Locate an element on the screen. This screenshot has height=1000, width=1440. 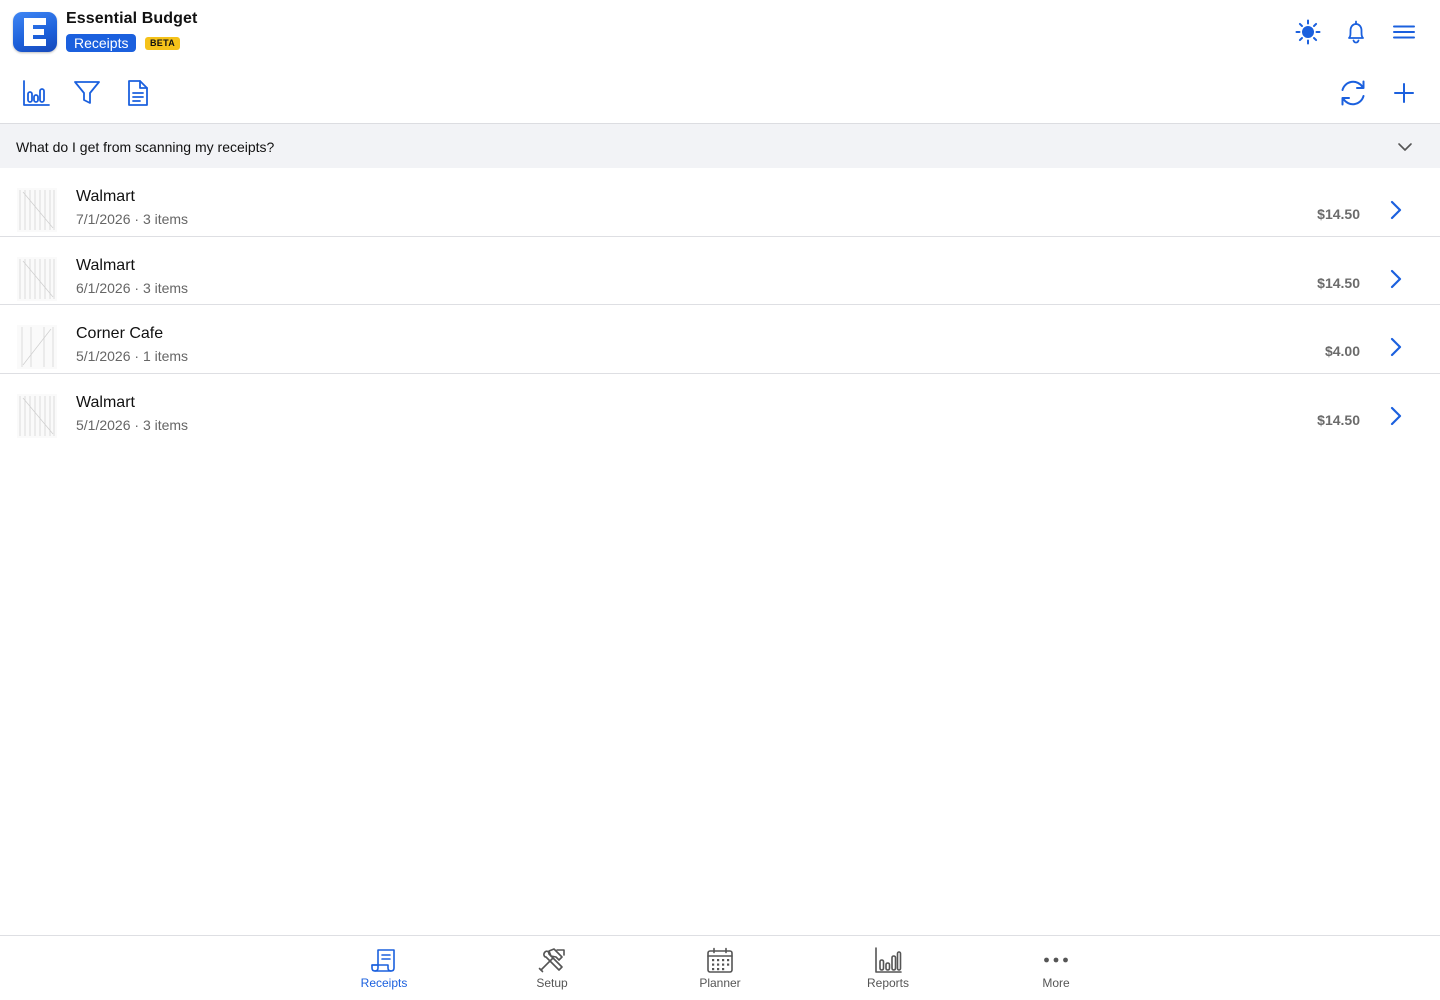
section-badge: Receipts is located at coordinates (101, 43).